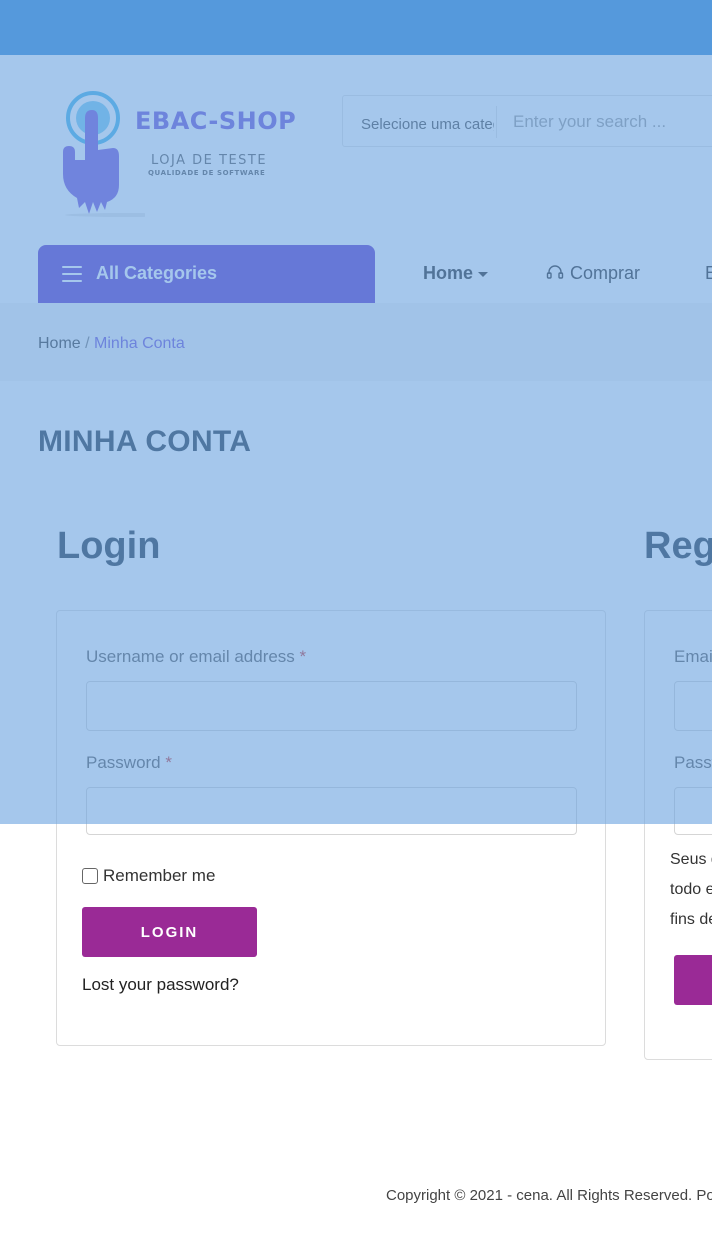 Image resolution: width=712 pixels, height=1254 pixels. I want to click on register-password-label-text: Password, so click(693, 762).